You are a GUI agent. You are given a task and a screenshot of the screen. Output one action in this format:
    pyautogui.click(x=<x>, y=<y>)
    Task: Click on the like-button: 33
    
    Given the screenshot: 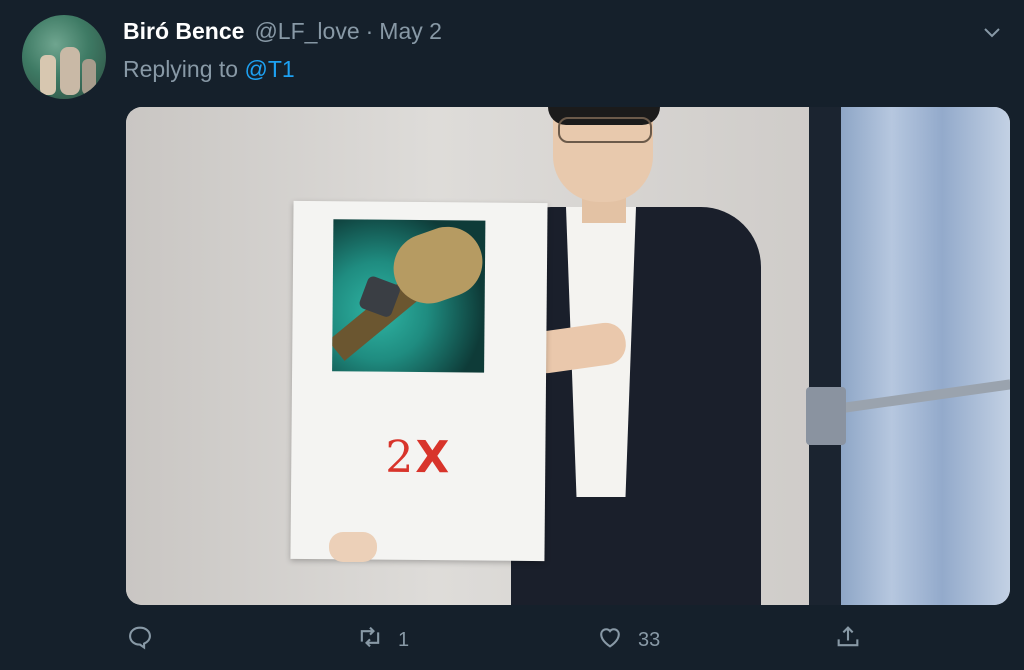 What is the action you would take?
    pyautogui.click(x=628, y=640)
    